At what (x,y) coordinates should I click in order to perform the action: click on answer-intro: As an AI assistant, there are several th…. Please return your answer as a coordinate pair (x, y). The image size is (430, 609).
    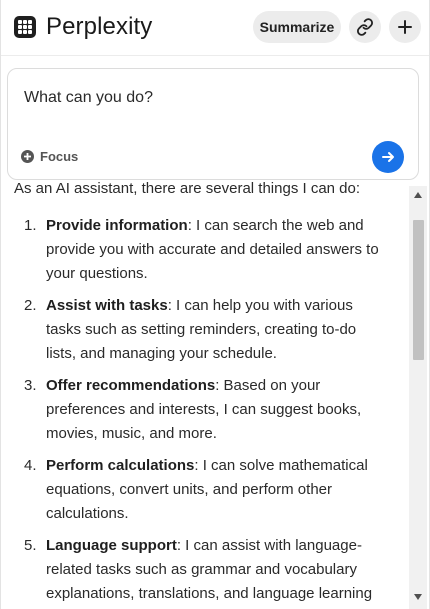
    Looking at the image, I should click on (187, 189).